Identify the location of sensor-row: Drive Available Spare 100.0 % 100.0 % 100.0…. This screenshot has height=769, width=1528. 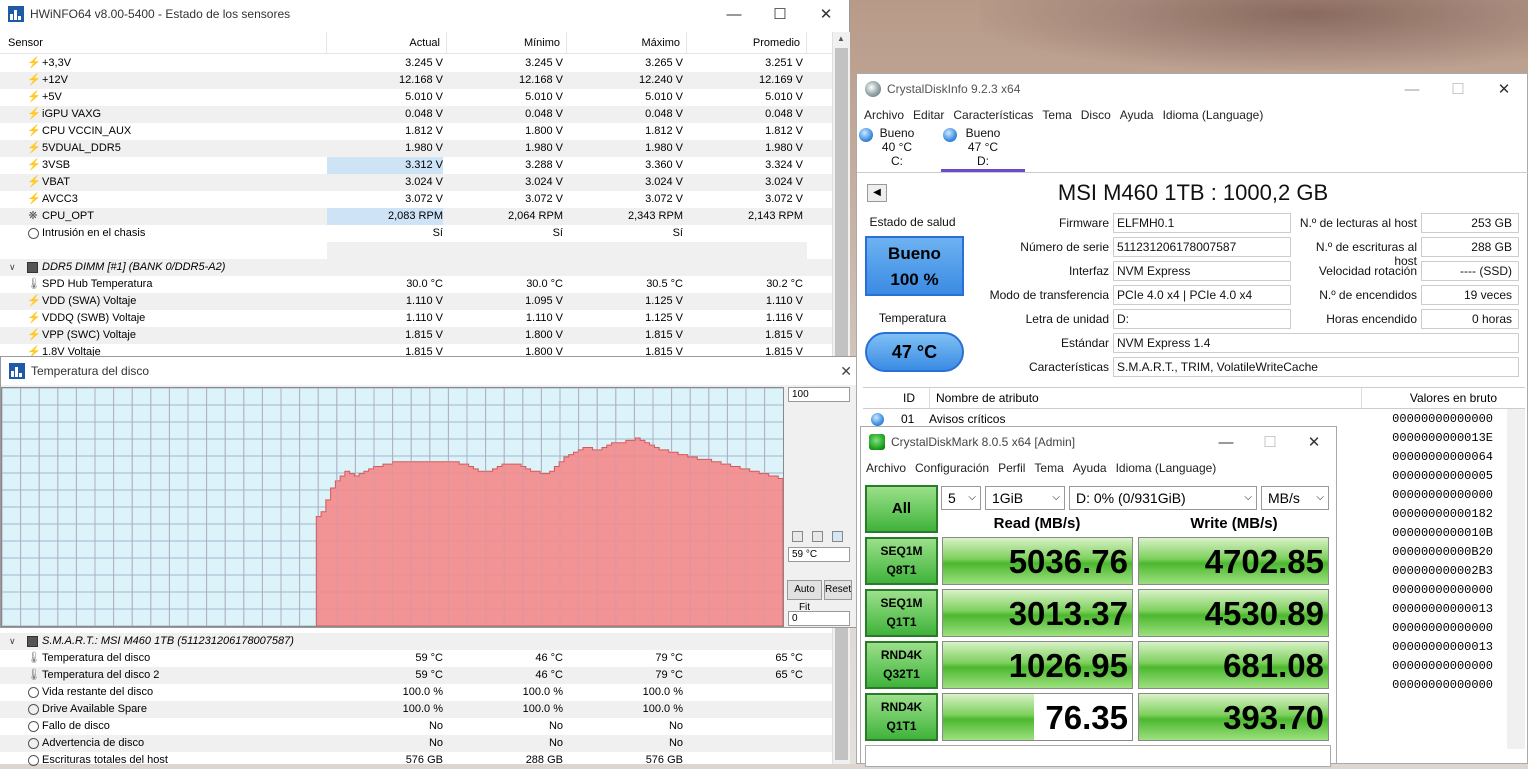
(416, 709).